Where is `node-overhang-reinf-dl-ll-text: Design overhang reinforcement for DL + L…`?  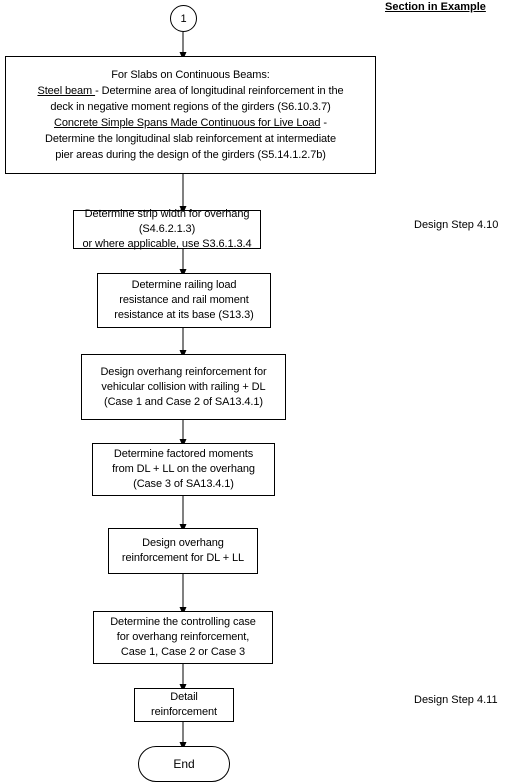
node-overhang-reinf-dl-ll-text: Design overhang reinforcement for DL + L… is located at coordinates (183, 550).